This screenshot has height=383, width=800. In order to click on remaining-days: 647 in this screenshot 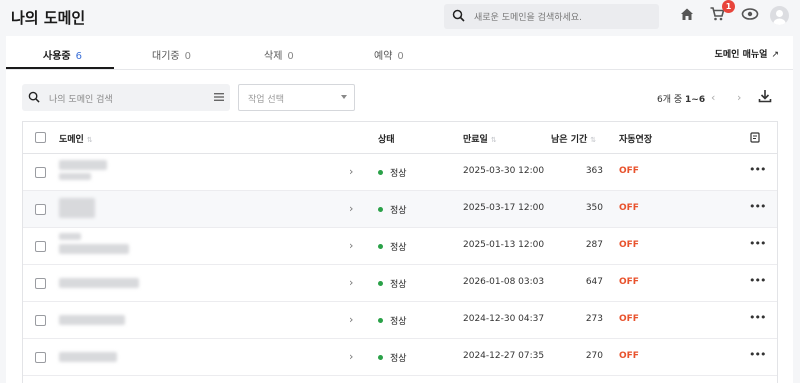, I will do `click(594, 282)`.